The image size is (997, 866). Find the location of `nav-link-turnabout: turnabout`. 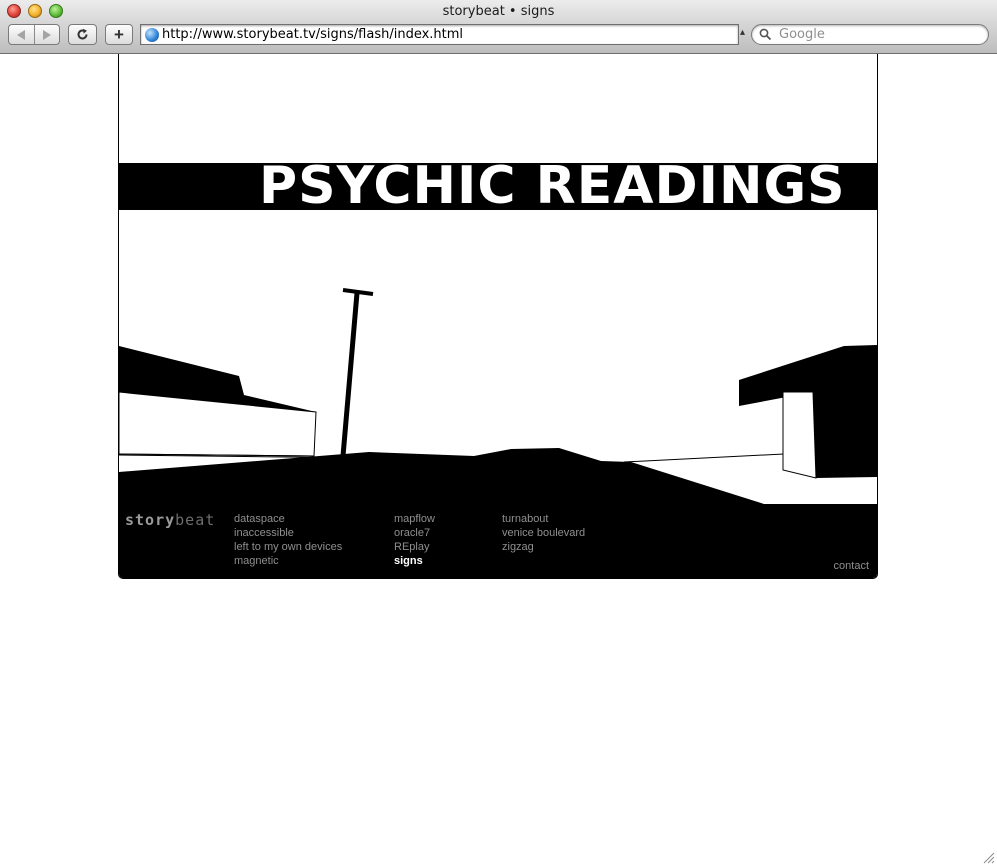

nav-link-turnabout: turnabout is located at coordinates (543, 519).